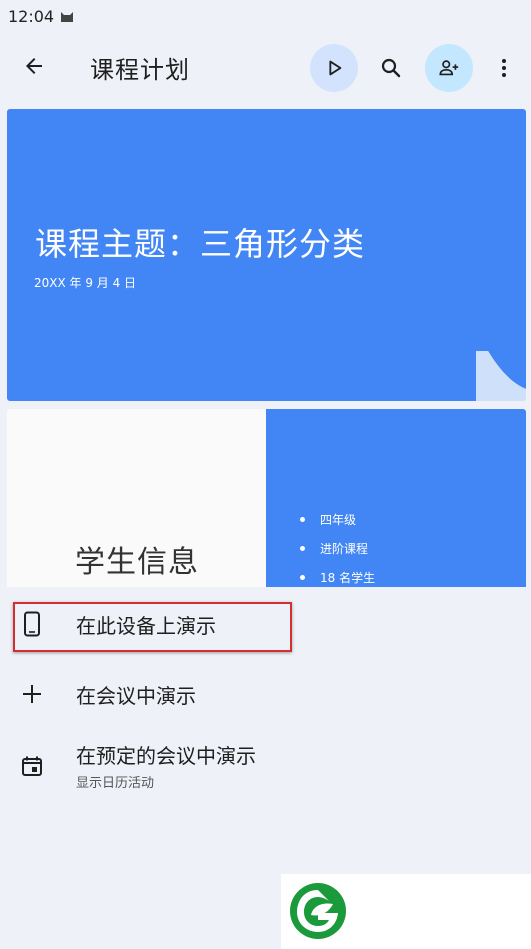 The image size is (531, 949). What do you see at coordinates (337, 553) in the screenshot?
I see `bullet-item: 进阶课程` at bounding box center [337, 553].